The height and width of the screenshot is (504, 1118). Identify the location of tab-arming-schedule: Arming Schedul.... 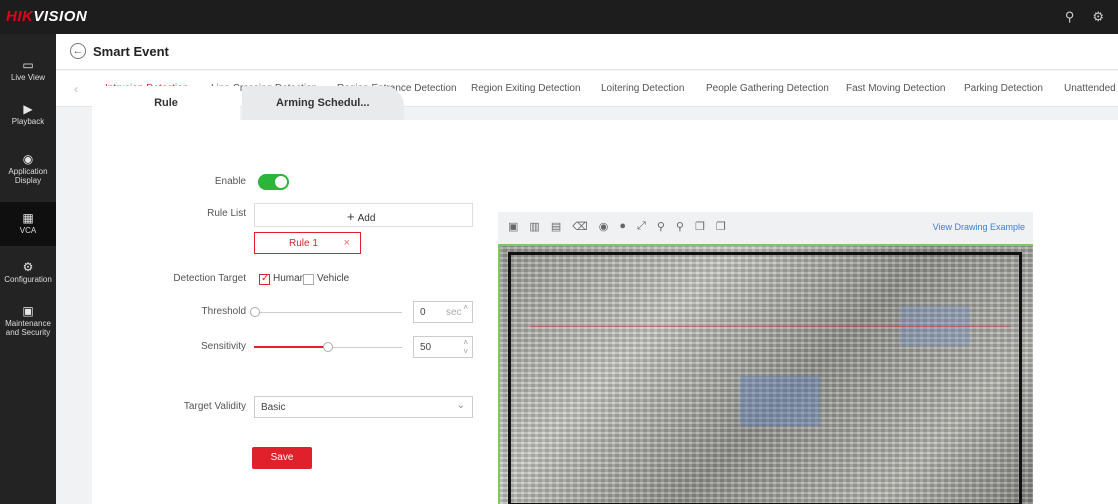
(323, 103).